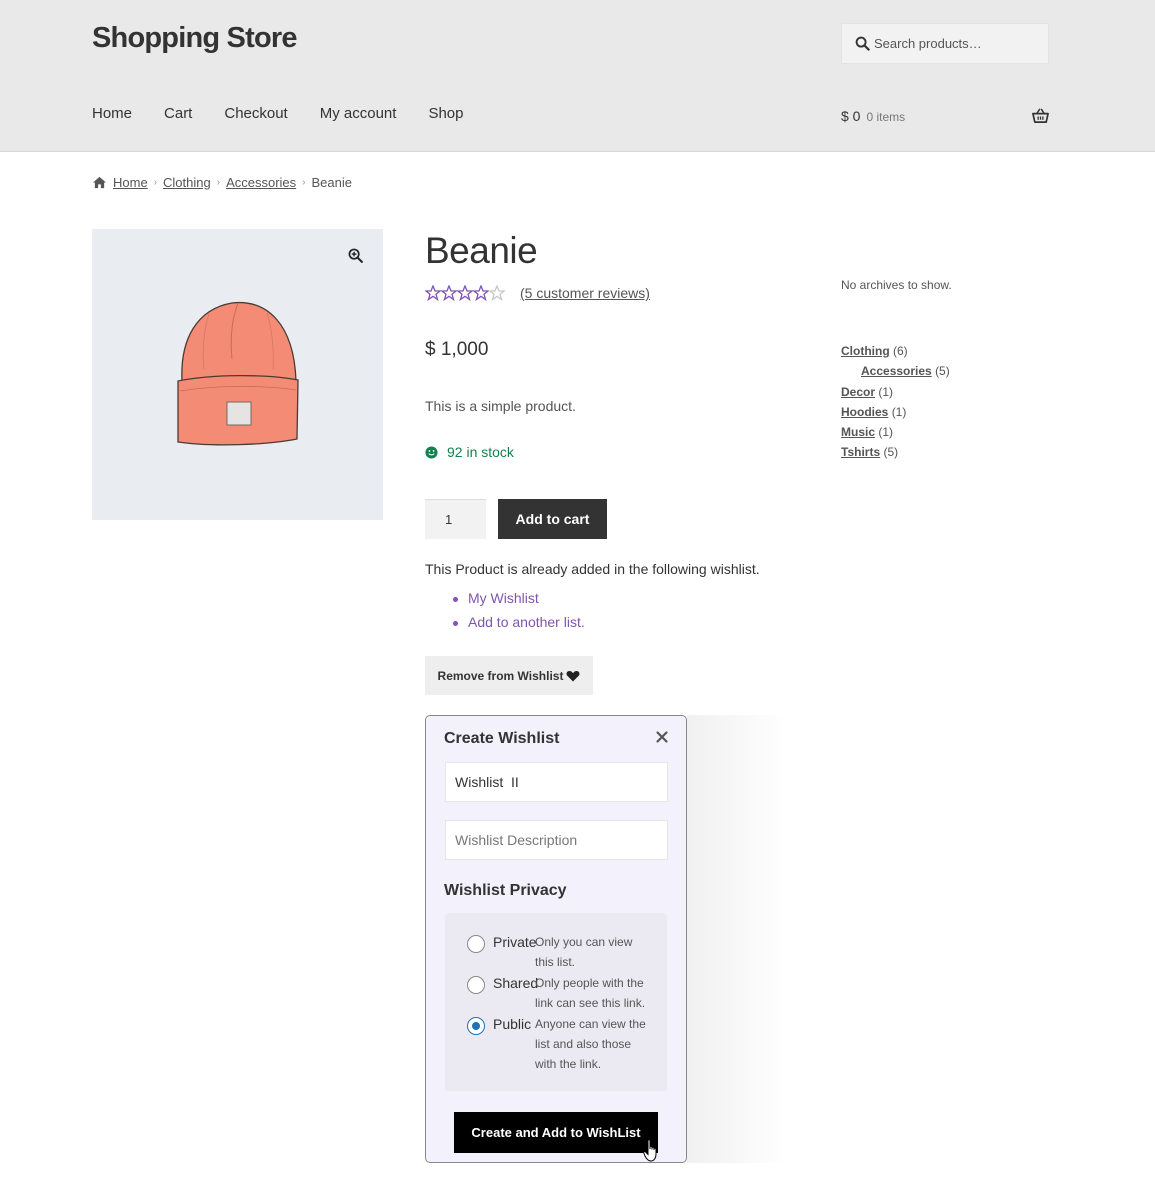 The width and height of the screenshot is (1155, 1190). I want to click on wishlist-name-input, so click(556, 782).